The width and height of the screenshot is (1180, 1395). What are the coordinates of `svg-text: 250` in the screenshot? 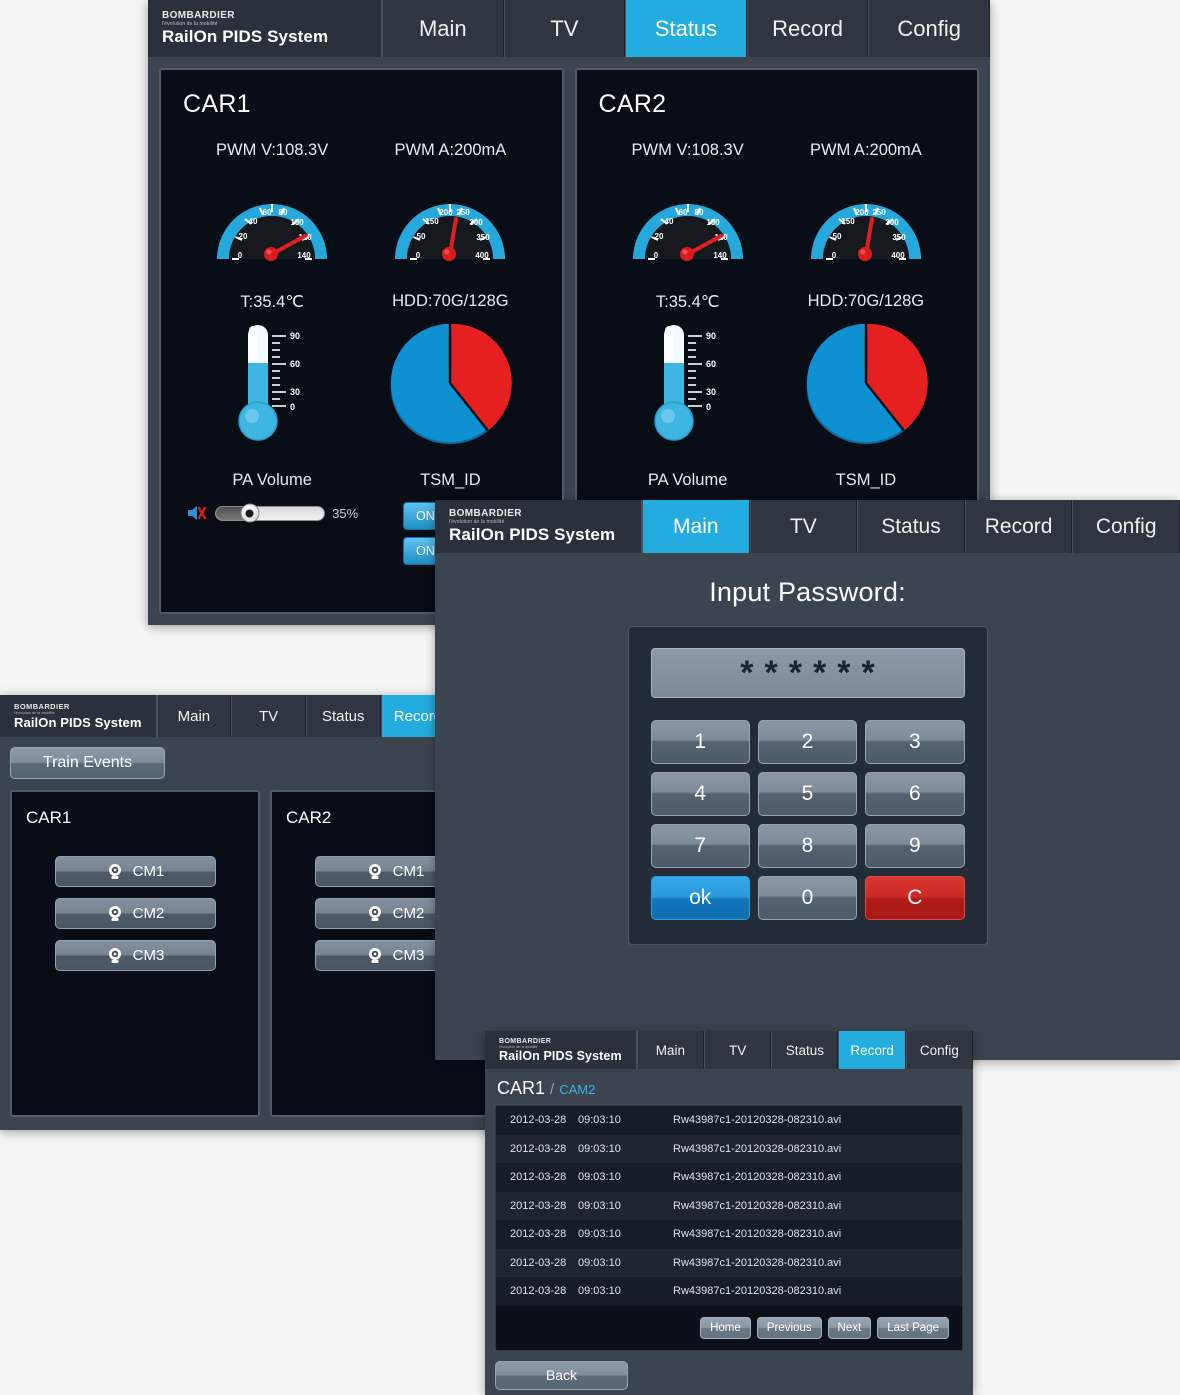 It's located at (464, 212).